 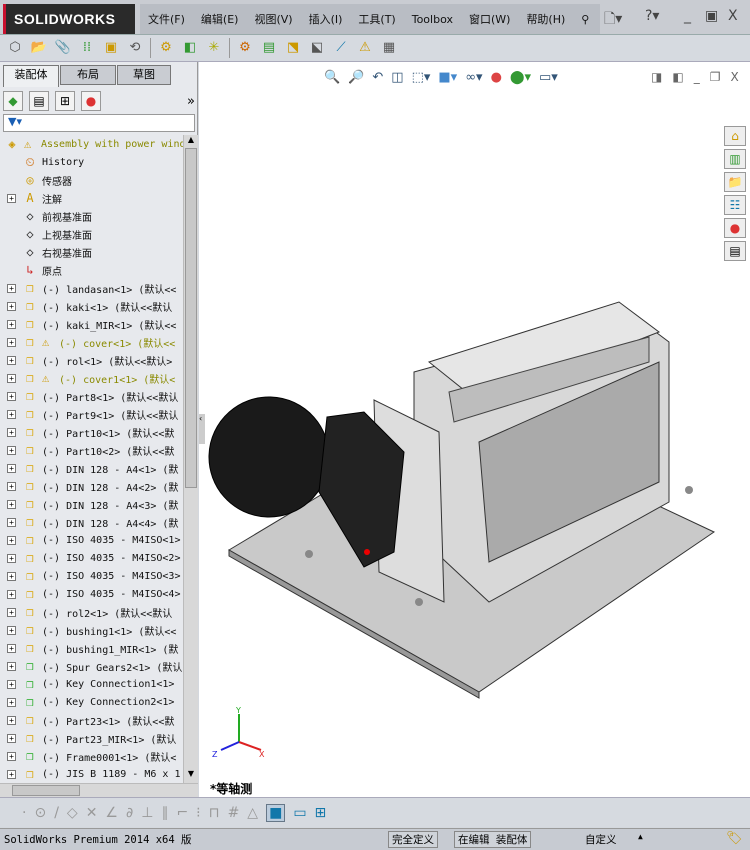 What do you see at coordinates (91, 414) in the screenshot?
I see `tree-item: + ❒ (-) Part9<1> (默认<<默认` at bounding box center [91, 414].